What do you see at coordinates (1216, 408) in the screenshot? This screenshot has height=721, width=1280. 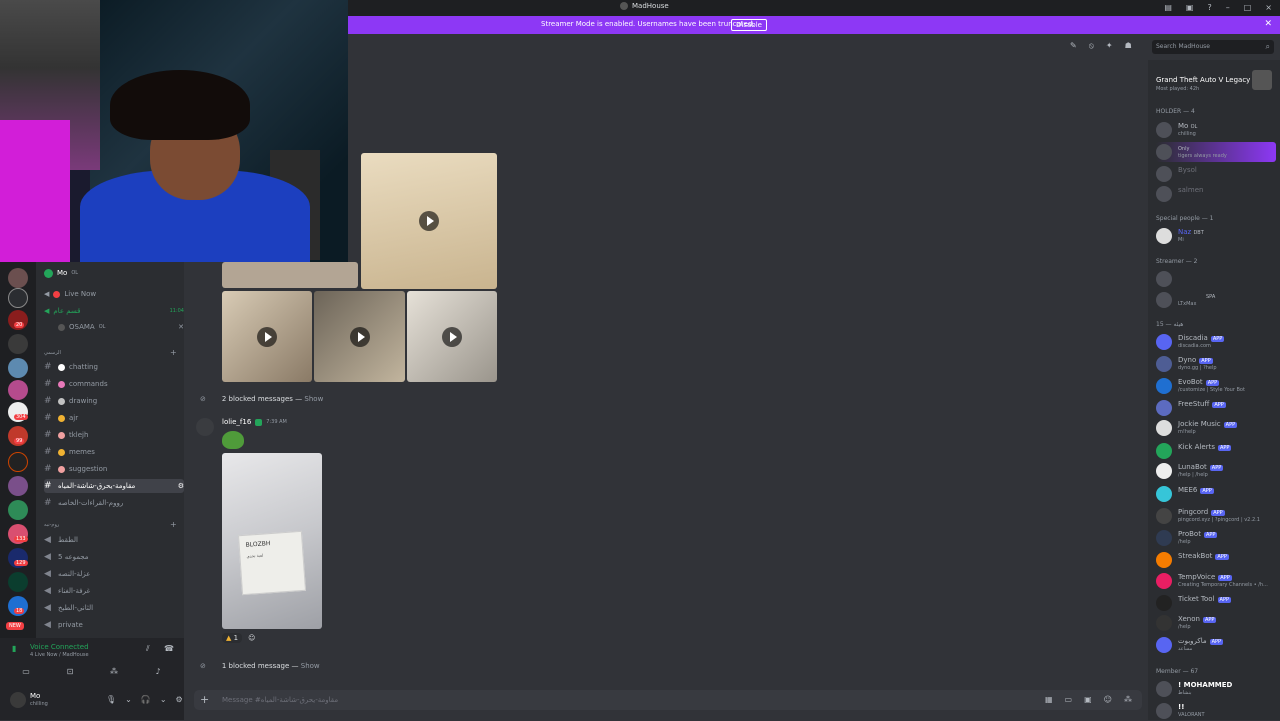 I see `member-bot: FreeStuff APP` at bounding box center [1216, 408].